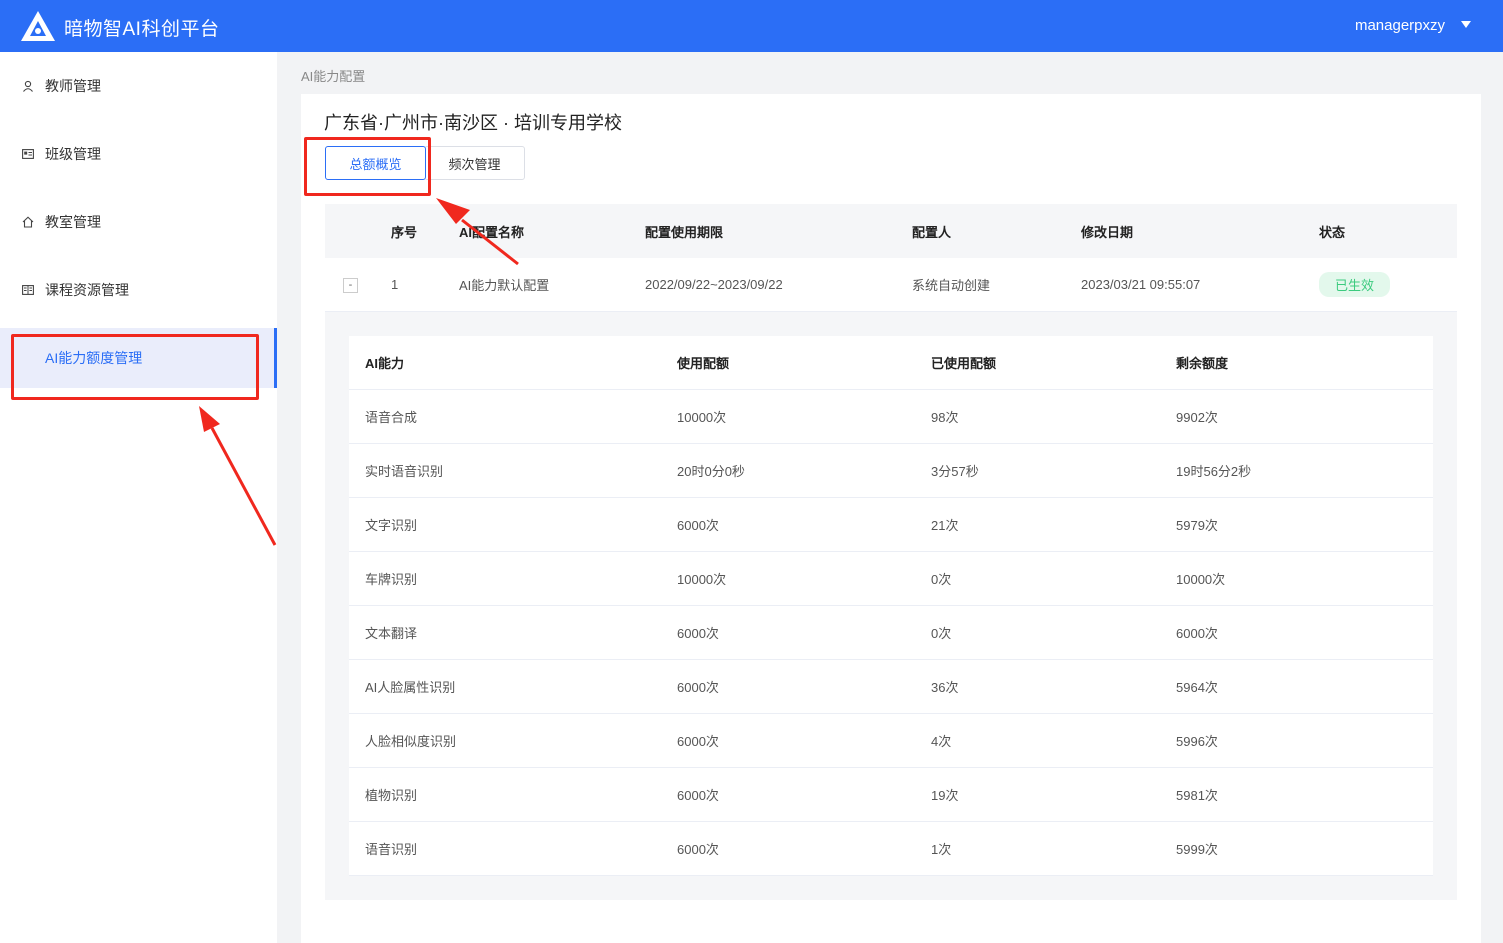 This screenshot has height=943, width=1503. Describe the element at coordinates (73, 222) in the screenshot. I see `sidebar-item-label: 教室管理` at that location.